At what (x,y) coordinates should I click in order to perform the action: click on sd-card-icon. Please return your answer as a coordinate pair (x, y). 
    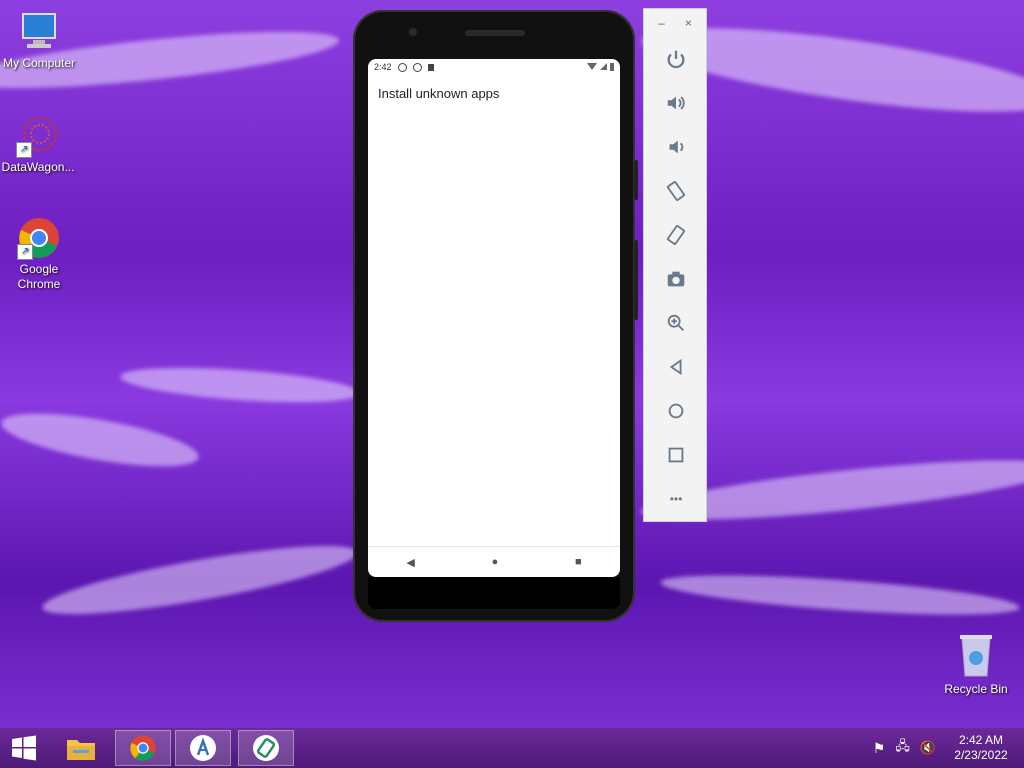
    Looking at the image, I should click on (430, 67).